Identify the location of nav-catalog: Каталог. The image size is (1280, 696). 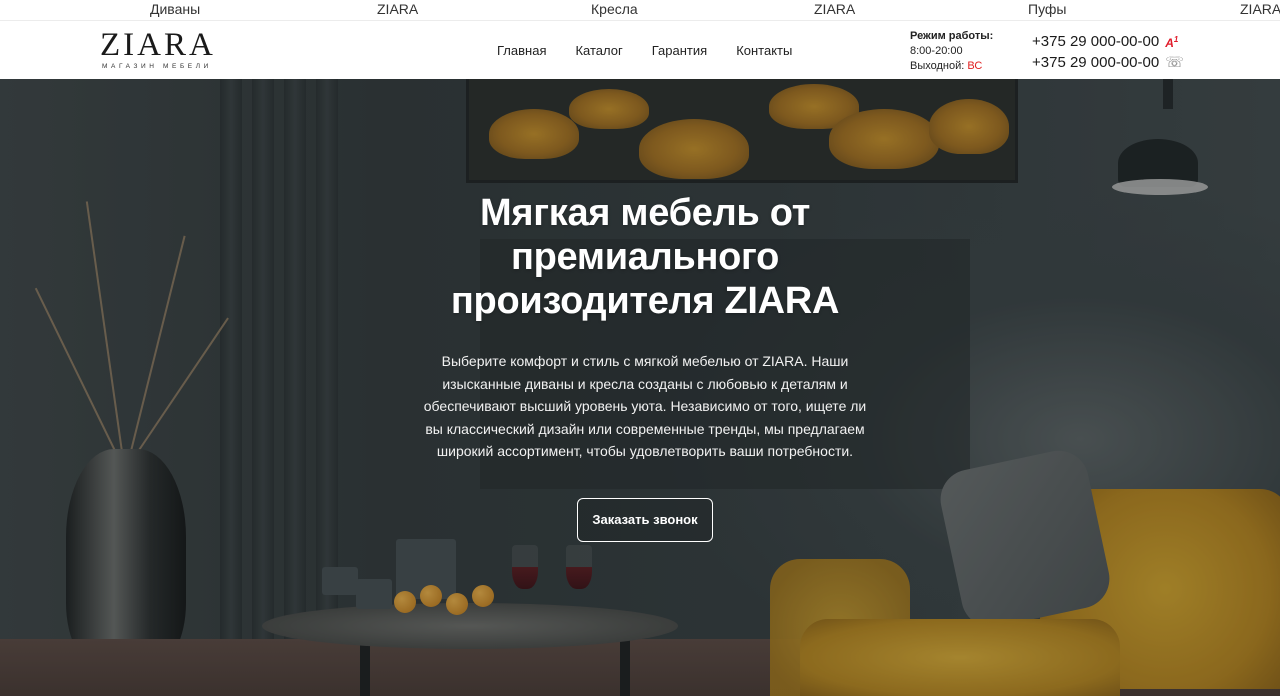
(598, 50).